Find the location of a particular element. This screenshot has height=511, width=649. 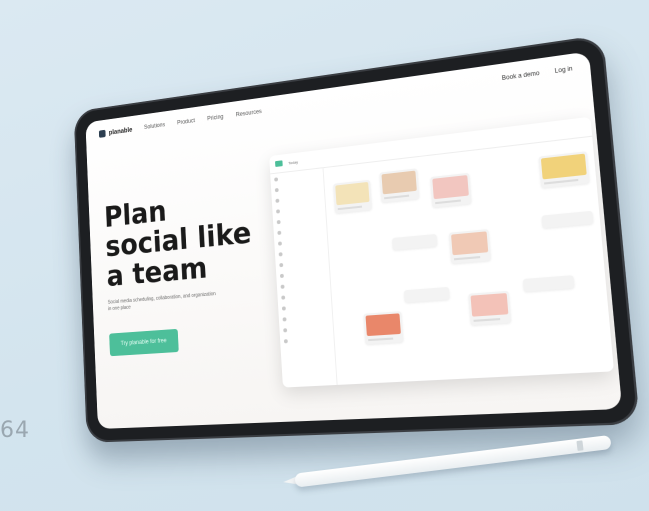

app-top-label: Today is located at coordinates (293, 162).